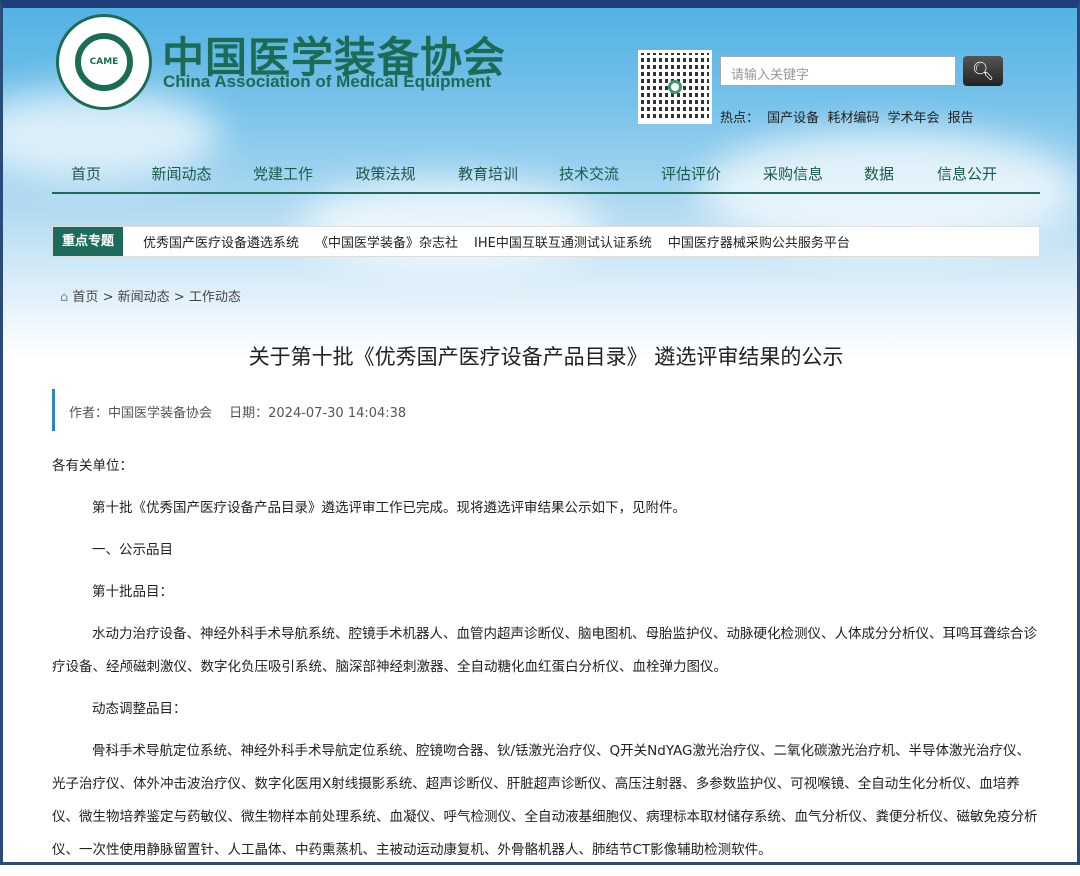  I want to click on breadcrumb-home: 首页, so click(85, 297).